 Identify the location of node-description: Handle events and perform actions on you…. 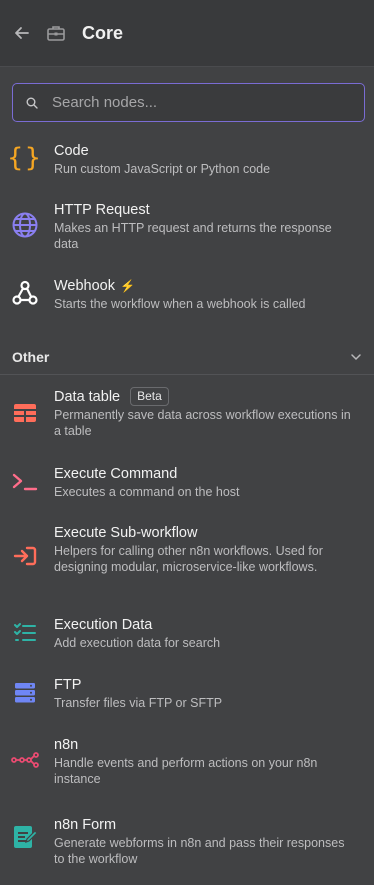
(186, 771).